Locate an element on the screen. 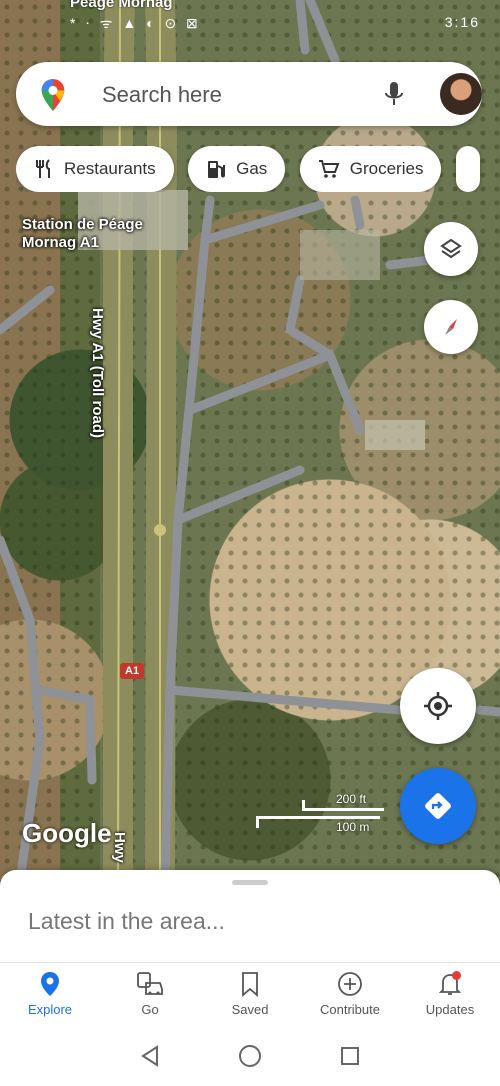  microphone-icon is located at coordinates (394, 96).